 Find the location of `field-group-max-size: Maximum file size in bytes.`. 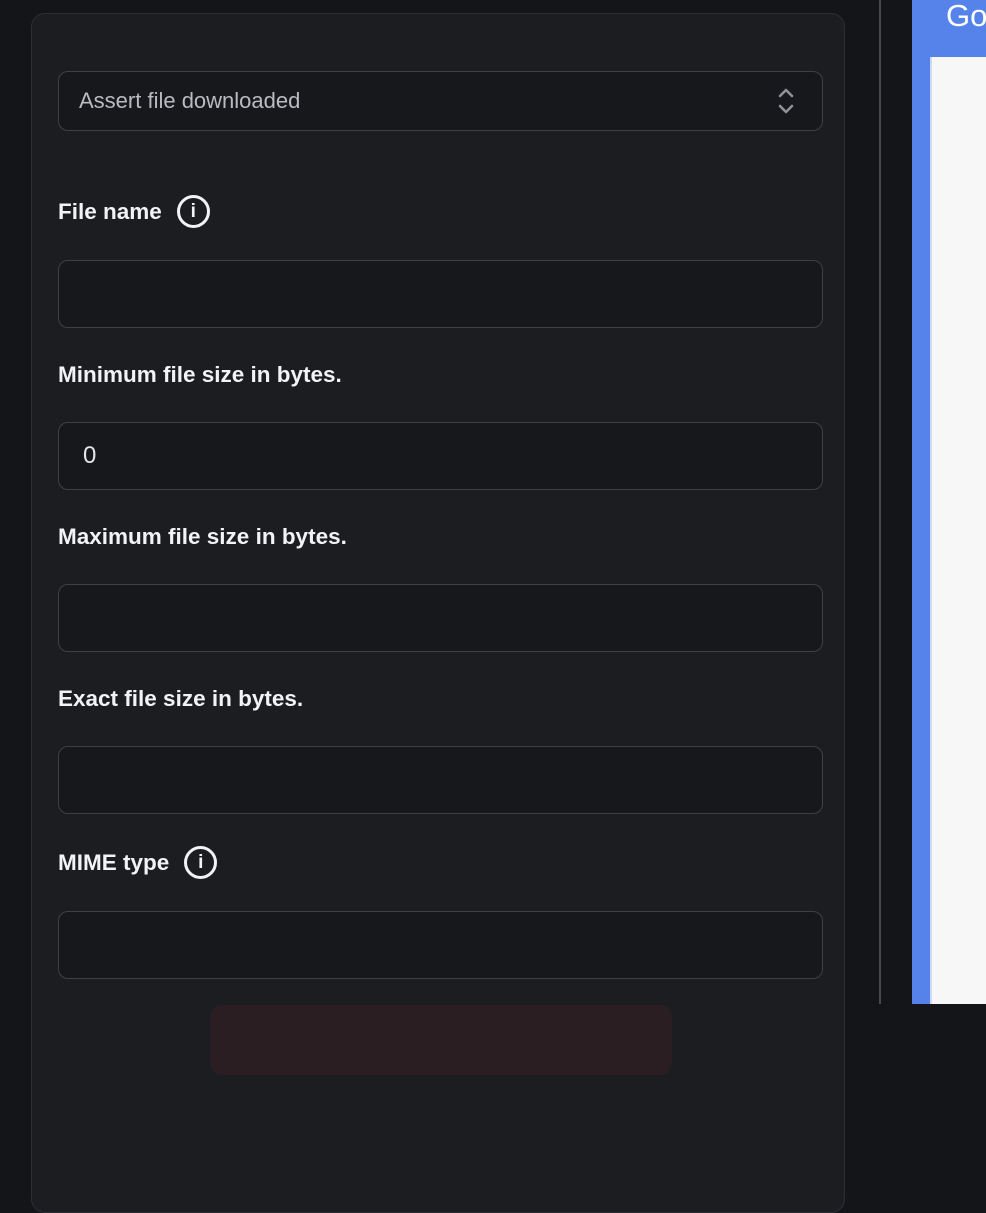

field-group-max-size: Maximum file size in bytes. is located at coordinates (440, 587).